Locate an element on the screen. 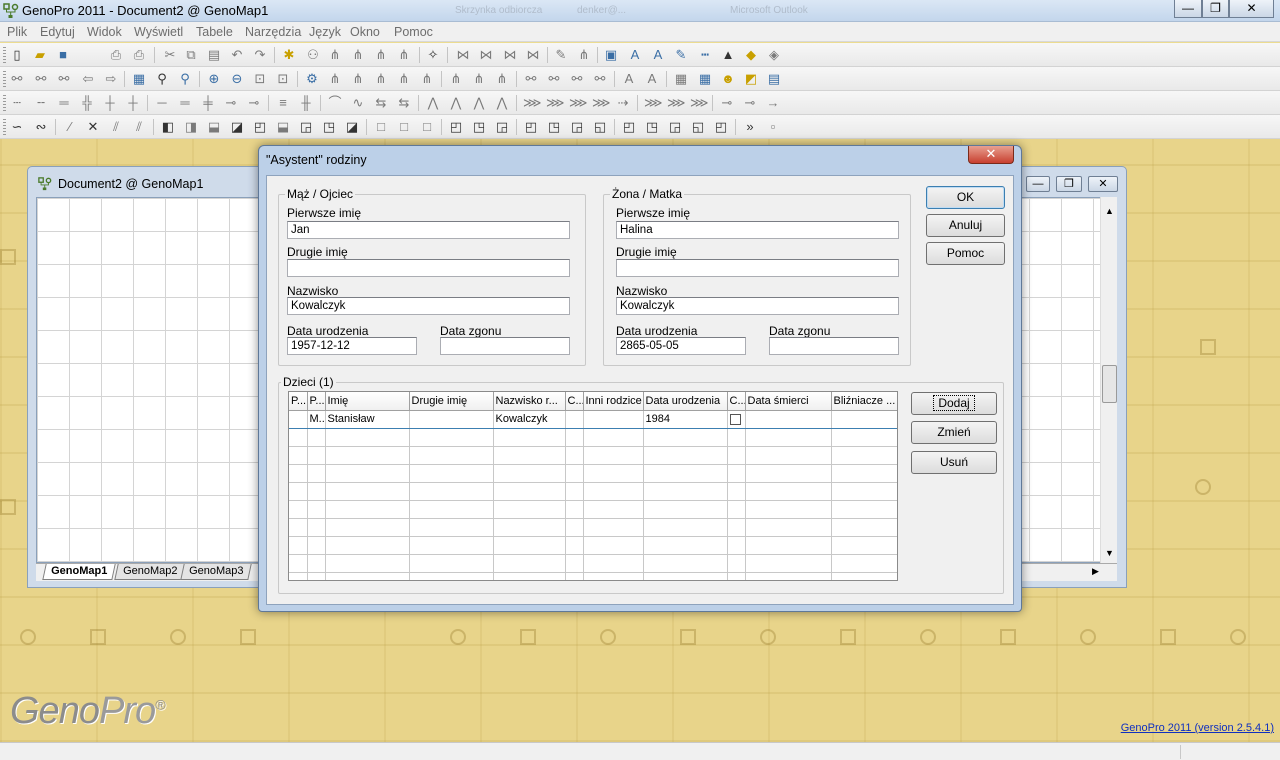  grid-cell-checkbox is located at coordinates (736, 419).